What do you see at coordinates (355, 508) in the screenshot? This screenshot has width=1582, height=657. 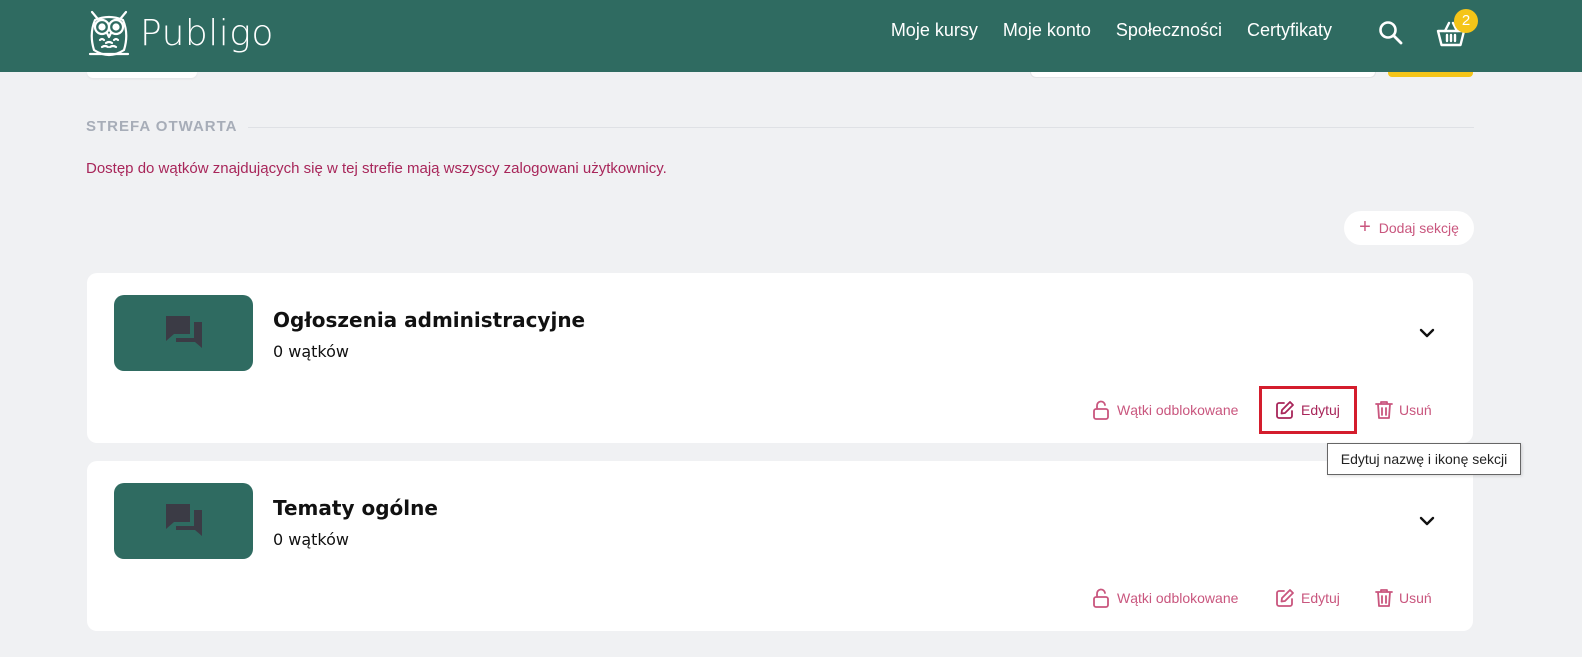 I see `section-title: Tematy ogólne` at bounding box center [355, 508].